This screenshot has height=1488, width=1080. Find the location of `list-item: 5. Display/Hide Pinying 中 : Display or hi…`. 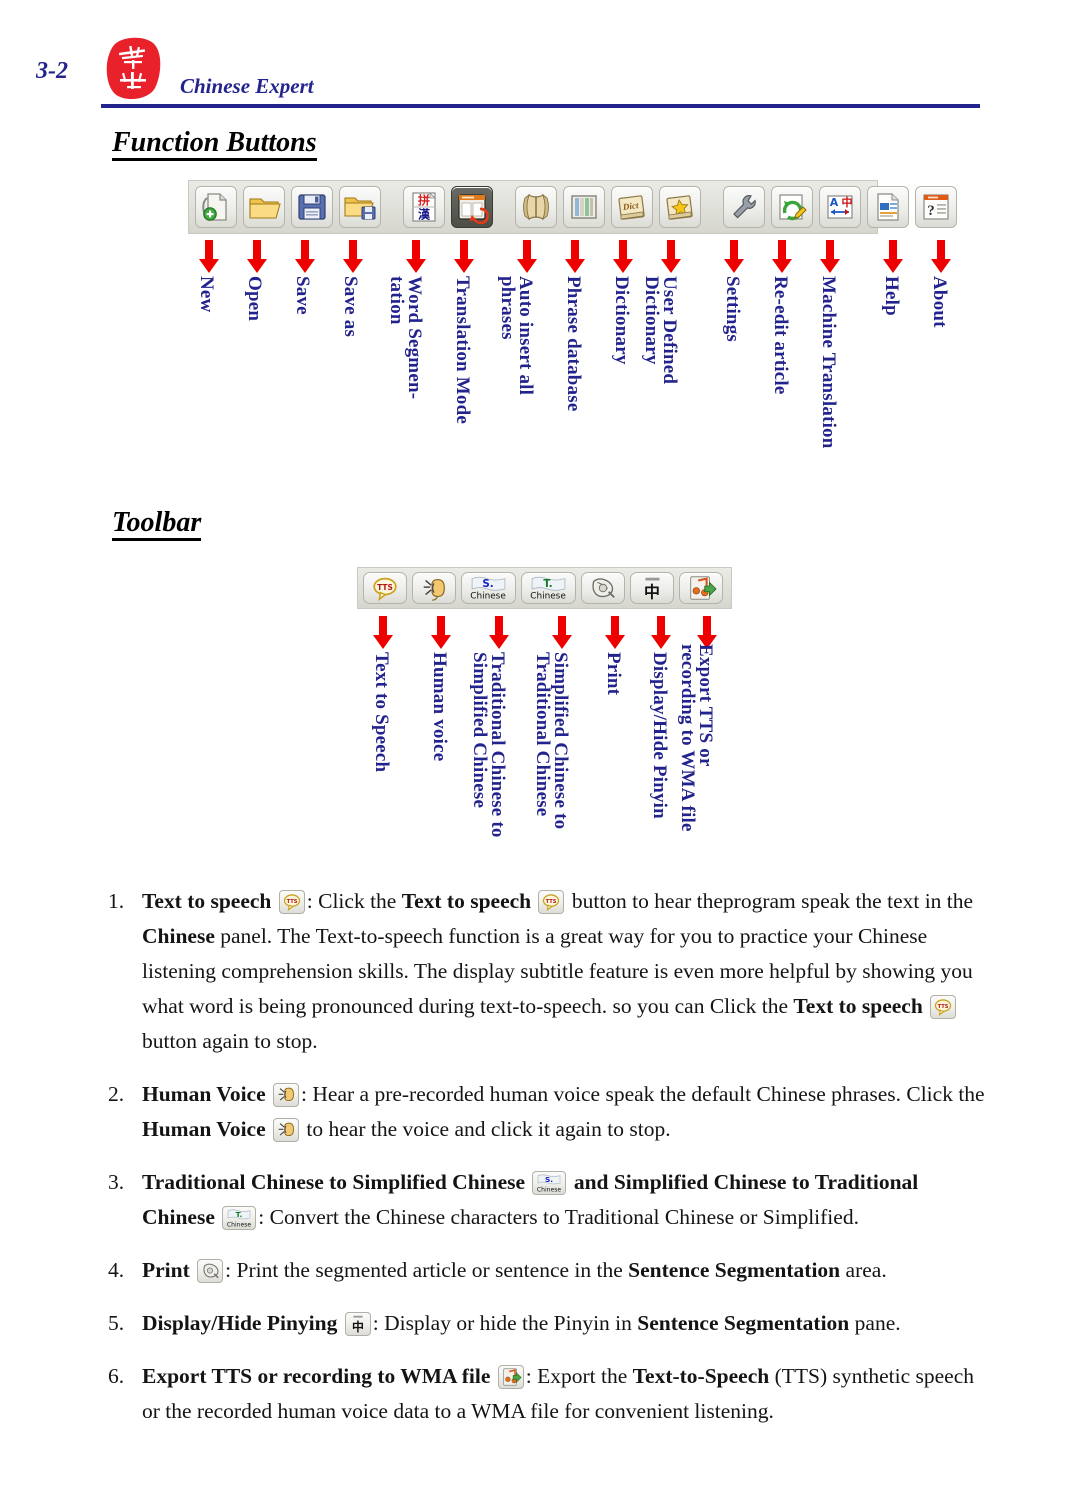

list-item: 5. Display/Hide Pinying 中 : Display or hi… is located at coordinates (548, 1323).